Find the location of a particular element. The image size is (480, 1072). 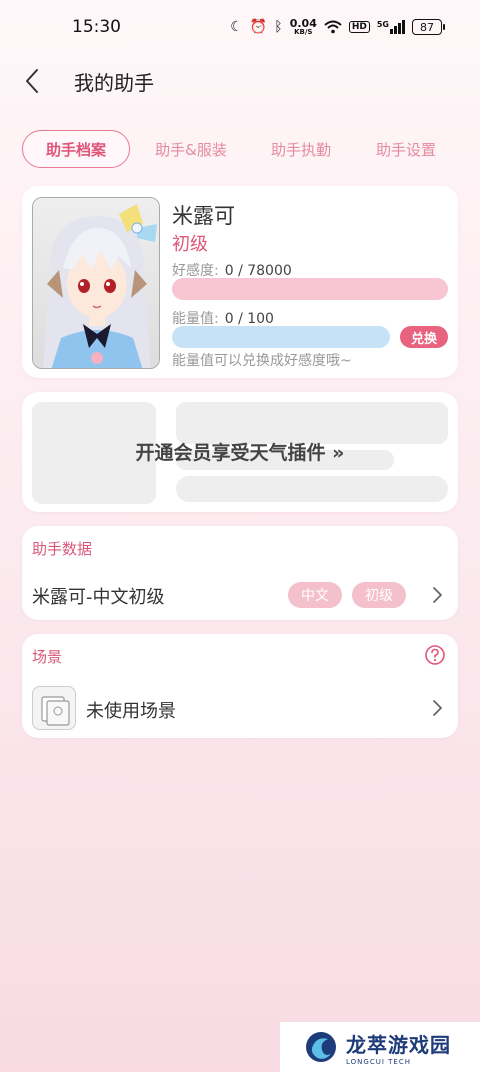

watermark-subtitle: LONGCUI TECH is located at coordinates (378, 1061).